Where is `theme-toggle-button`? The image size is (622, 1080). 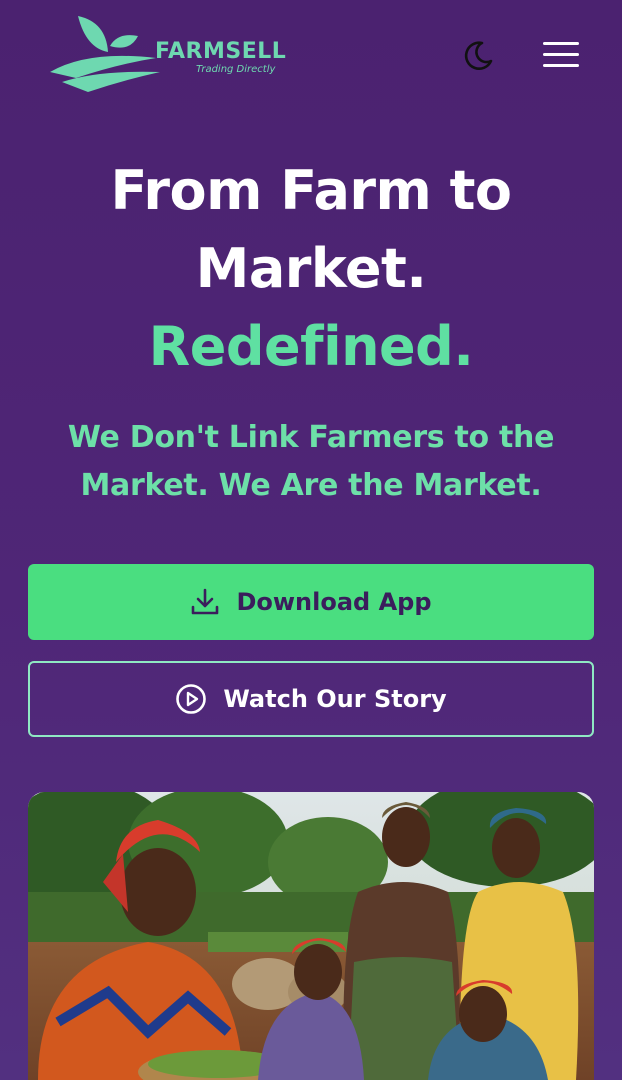 theme-toggle-button is located at coordinates (478, 56).